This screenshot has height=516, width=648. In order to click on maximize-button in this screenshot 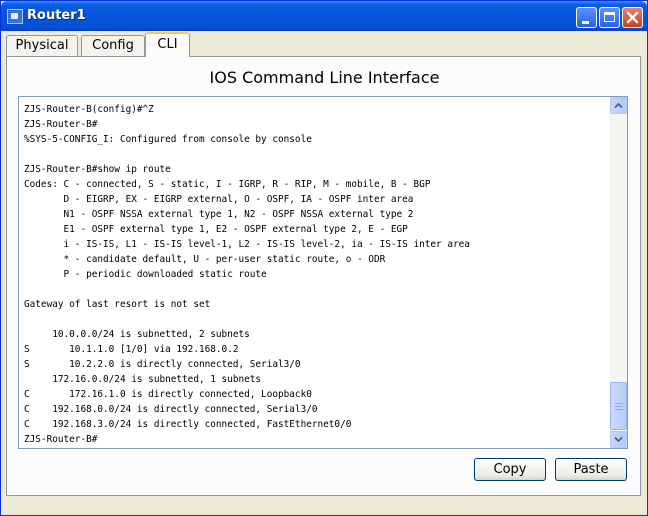, I will do `click(609, 17)`.